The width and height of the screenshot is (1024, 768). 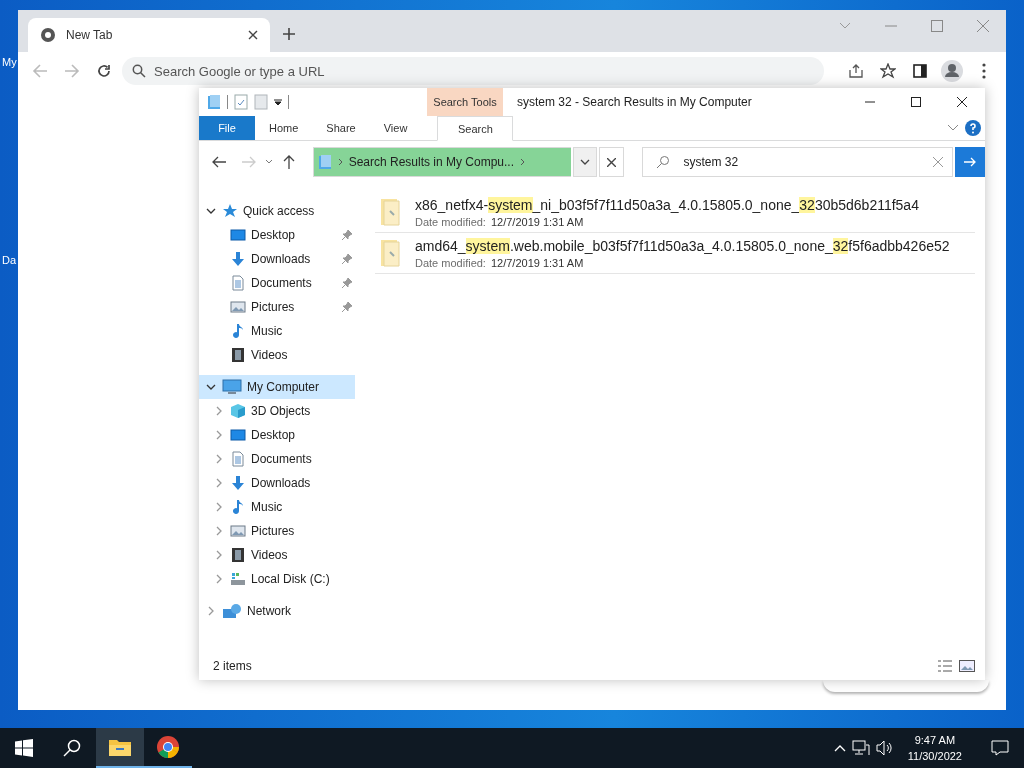 I want to click on ribbon-tab: Home, so click(x=284, y=128).